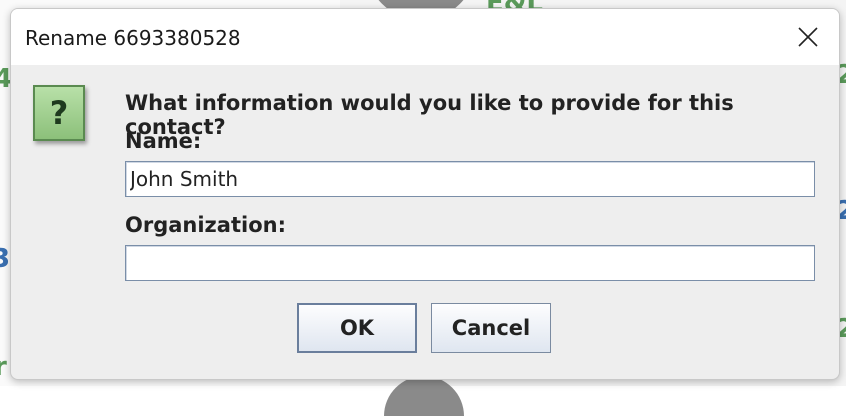 The image size is (846, 416). Describe the element at coordinates (3, 367) in the screenshot. I see `background-text-fragment: r` at that location.